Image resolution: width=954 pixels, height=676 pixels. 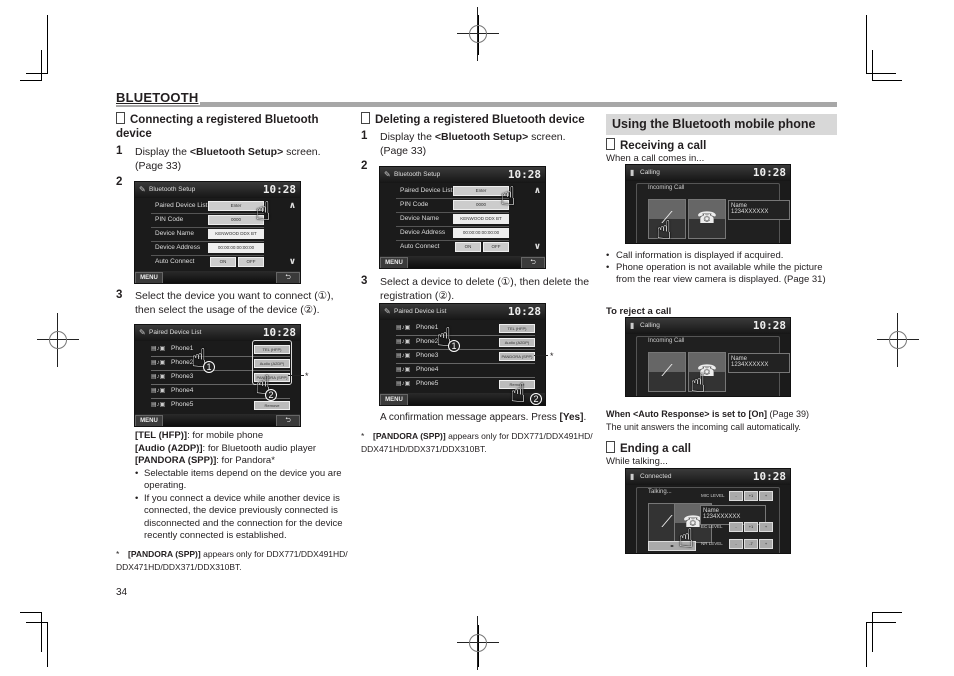 What do you see at coordinates (517, 356) in the screenshot?
I see `pandora-spp-button: PANDORA (SPP)` at bounding box center [517, 356].